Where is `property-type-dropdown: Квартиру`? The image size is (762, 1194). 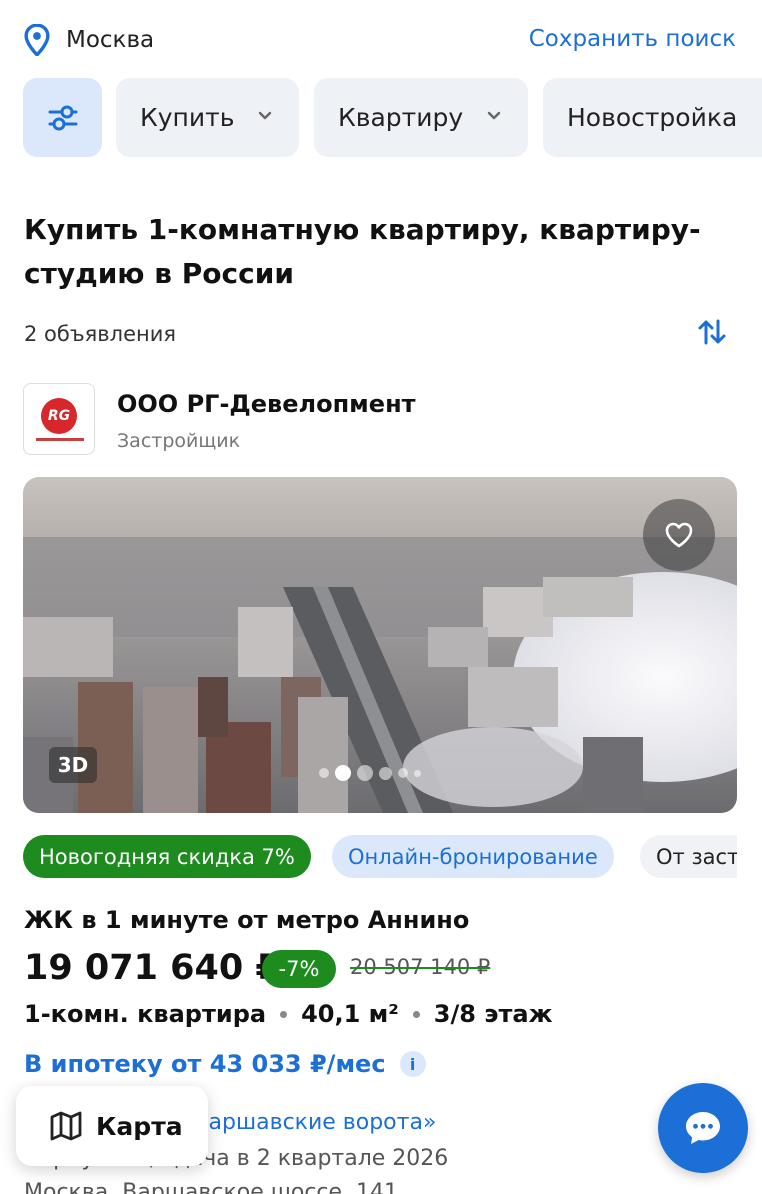 property-type-dropdown: Квартиру is located at coordinates (421, 117).